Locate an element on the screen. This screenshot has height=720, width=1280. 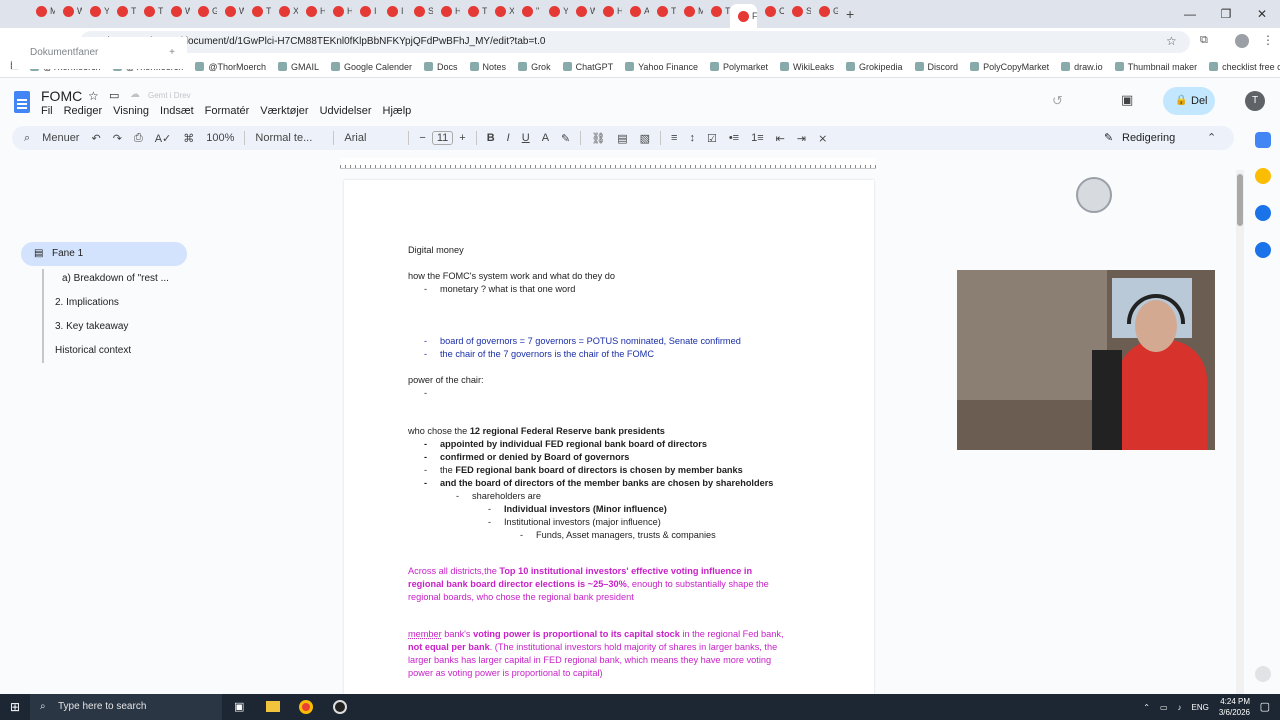
bookmark-item: GMAIL is located at coordinates (298, 67).